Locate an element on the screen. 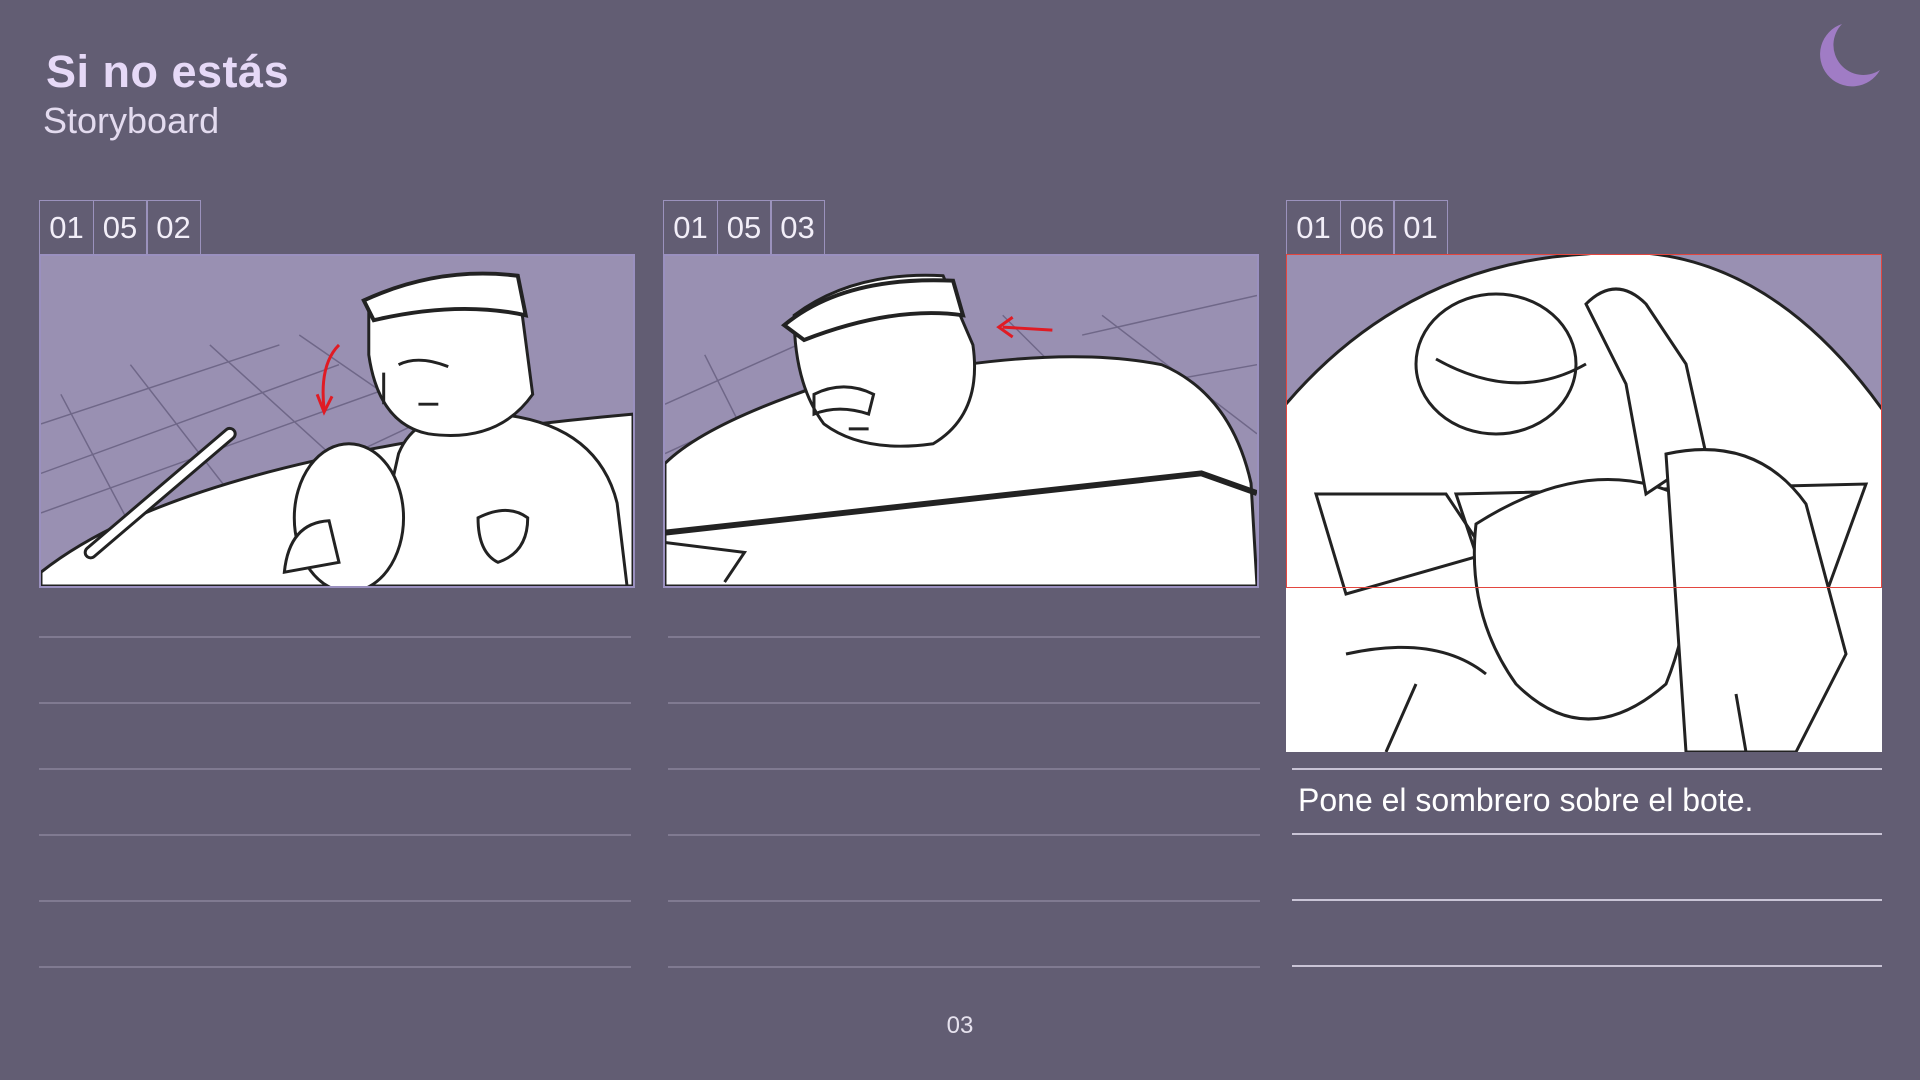 The image size is (1920, 1080). shot-number-shot: 02 is located at coordinates (173, 227).